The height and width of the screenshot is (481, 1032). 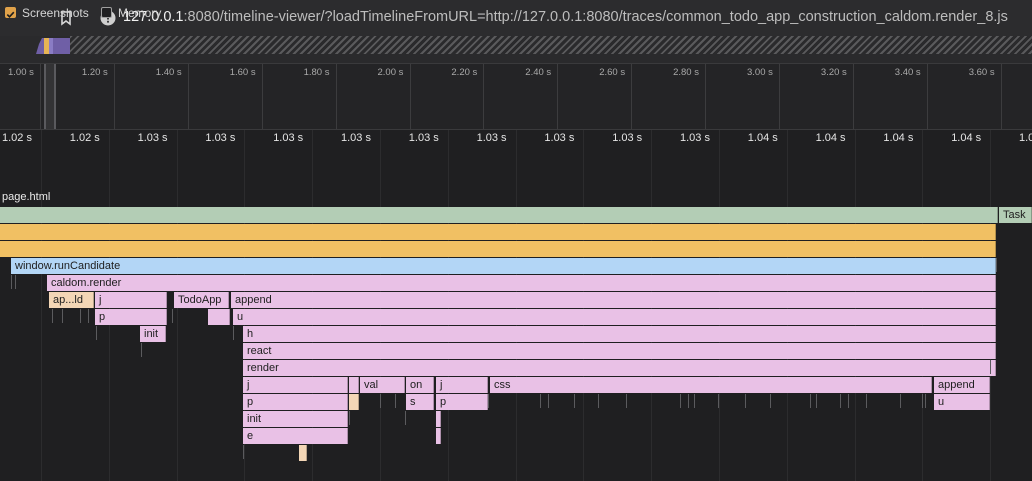 I want to click on ap-ld-bar: ap...ld, so click(x=71, y=300).